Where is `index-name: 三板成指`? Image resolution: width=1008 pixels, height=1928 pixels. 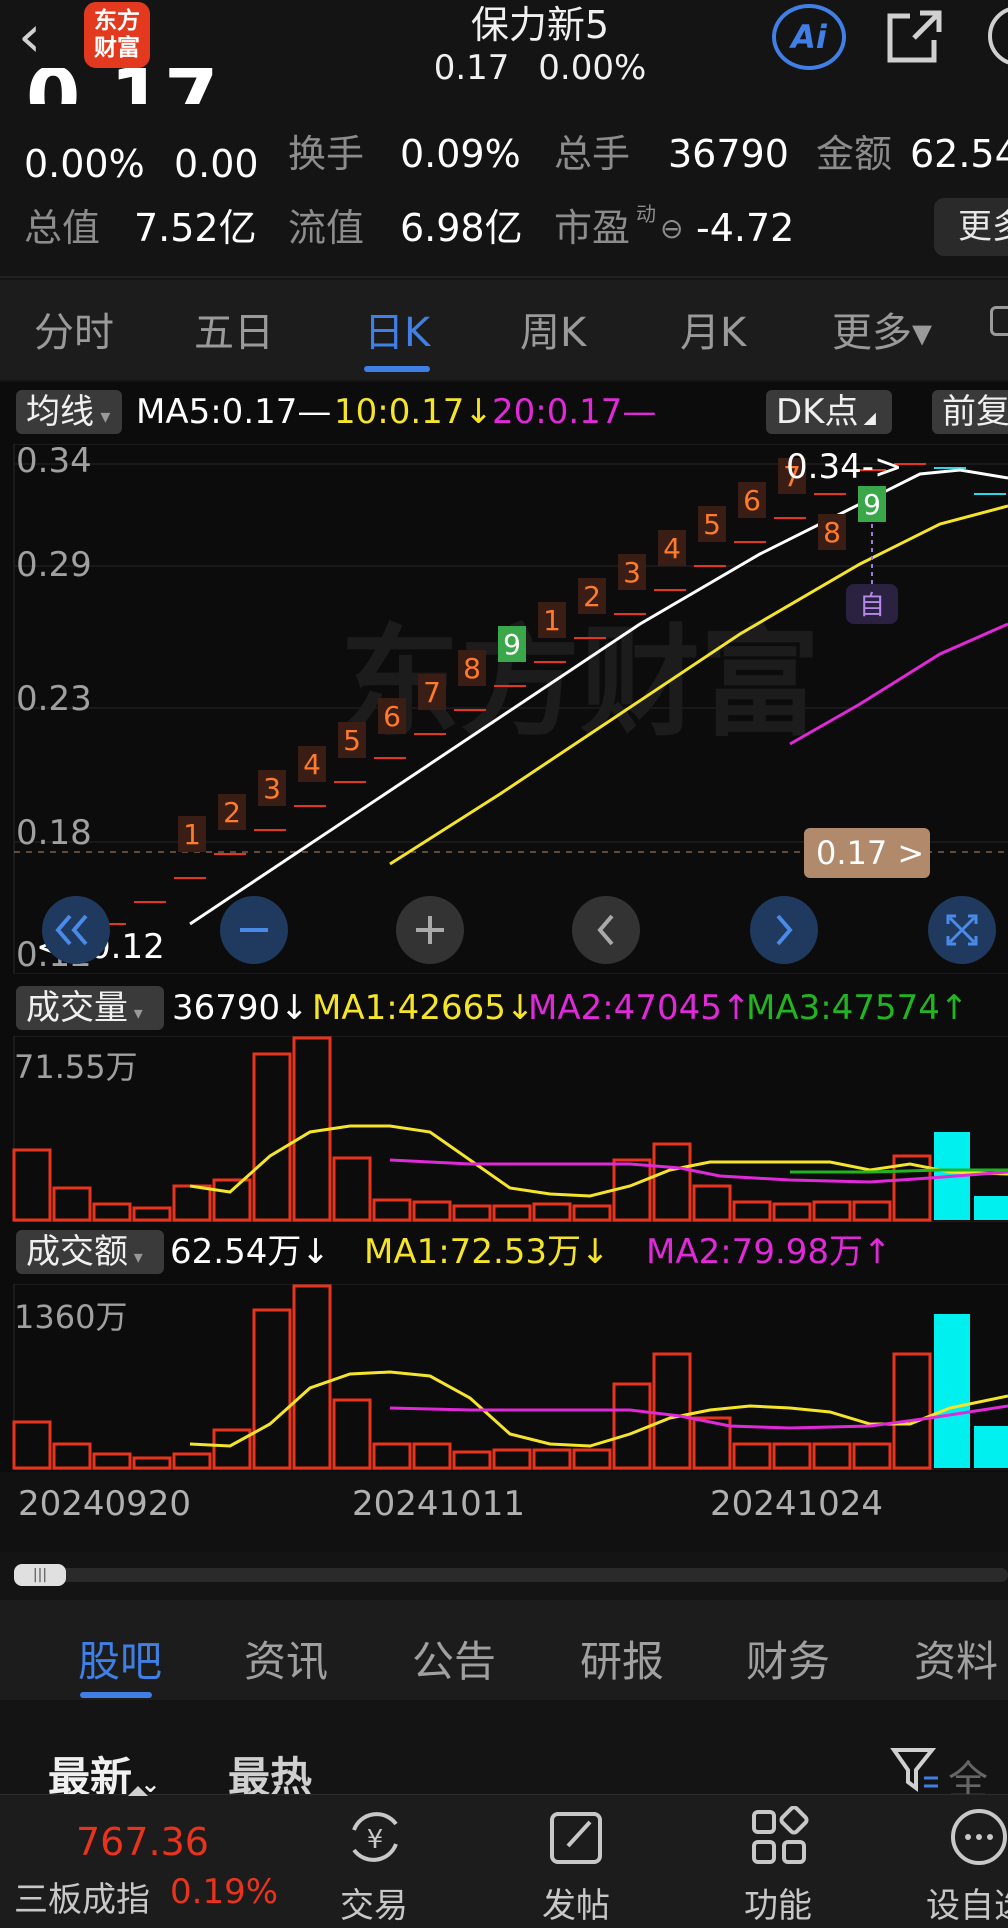 index-name: 三板成指 is located at coordinates (82, 1896).